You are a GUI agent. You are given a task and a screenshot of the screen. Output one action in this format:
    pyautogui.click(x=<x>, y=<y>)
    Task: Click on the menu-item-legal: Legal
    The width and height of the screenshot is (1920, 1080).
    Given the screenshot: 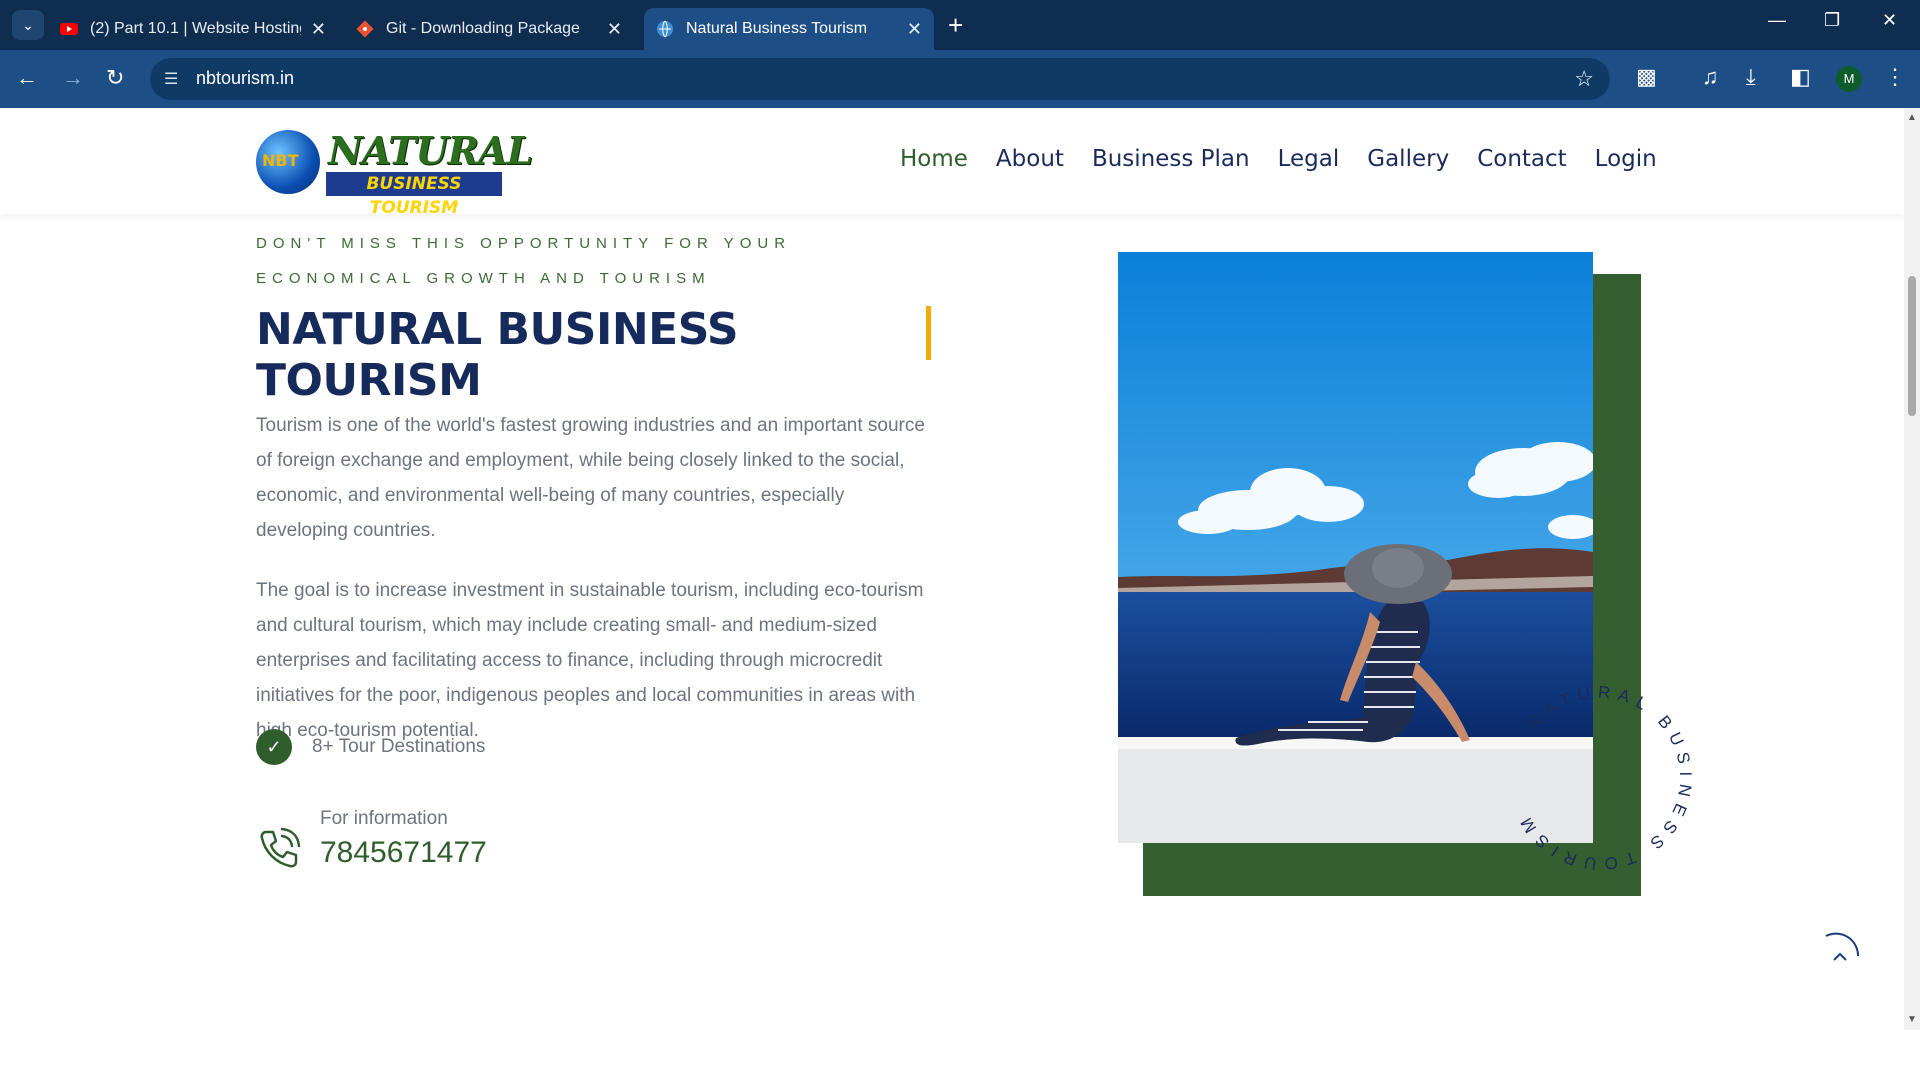 What is the action you would take?
    pyautogui.click(x=1309, y=159)
    